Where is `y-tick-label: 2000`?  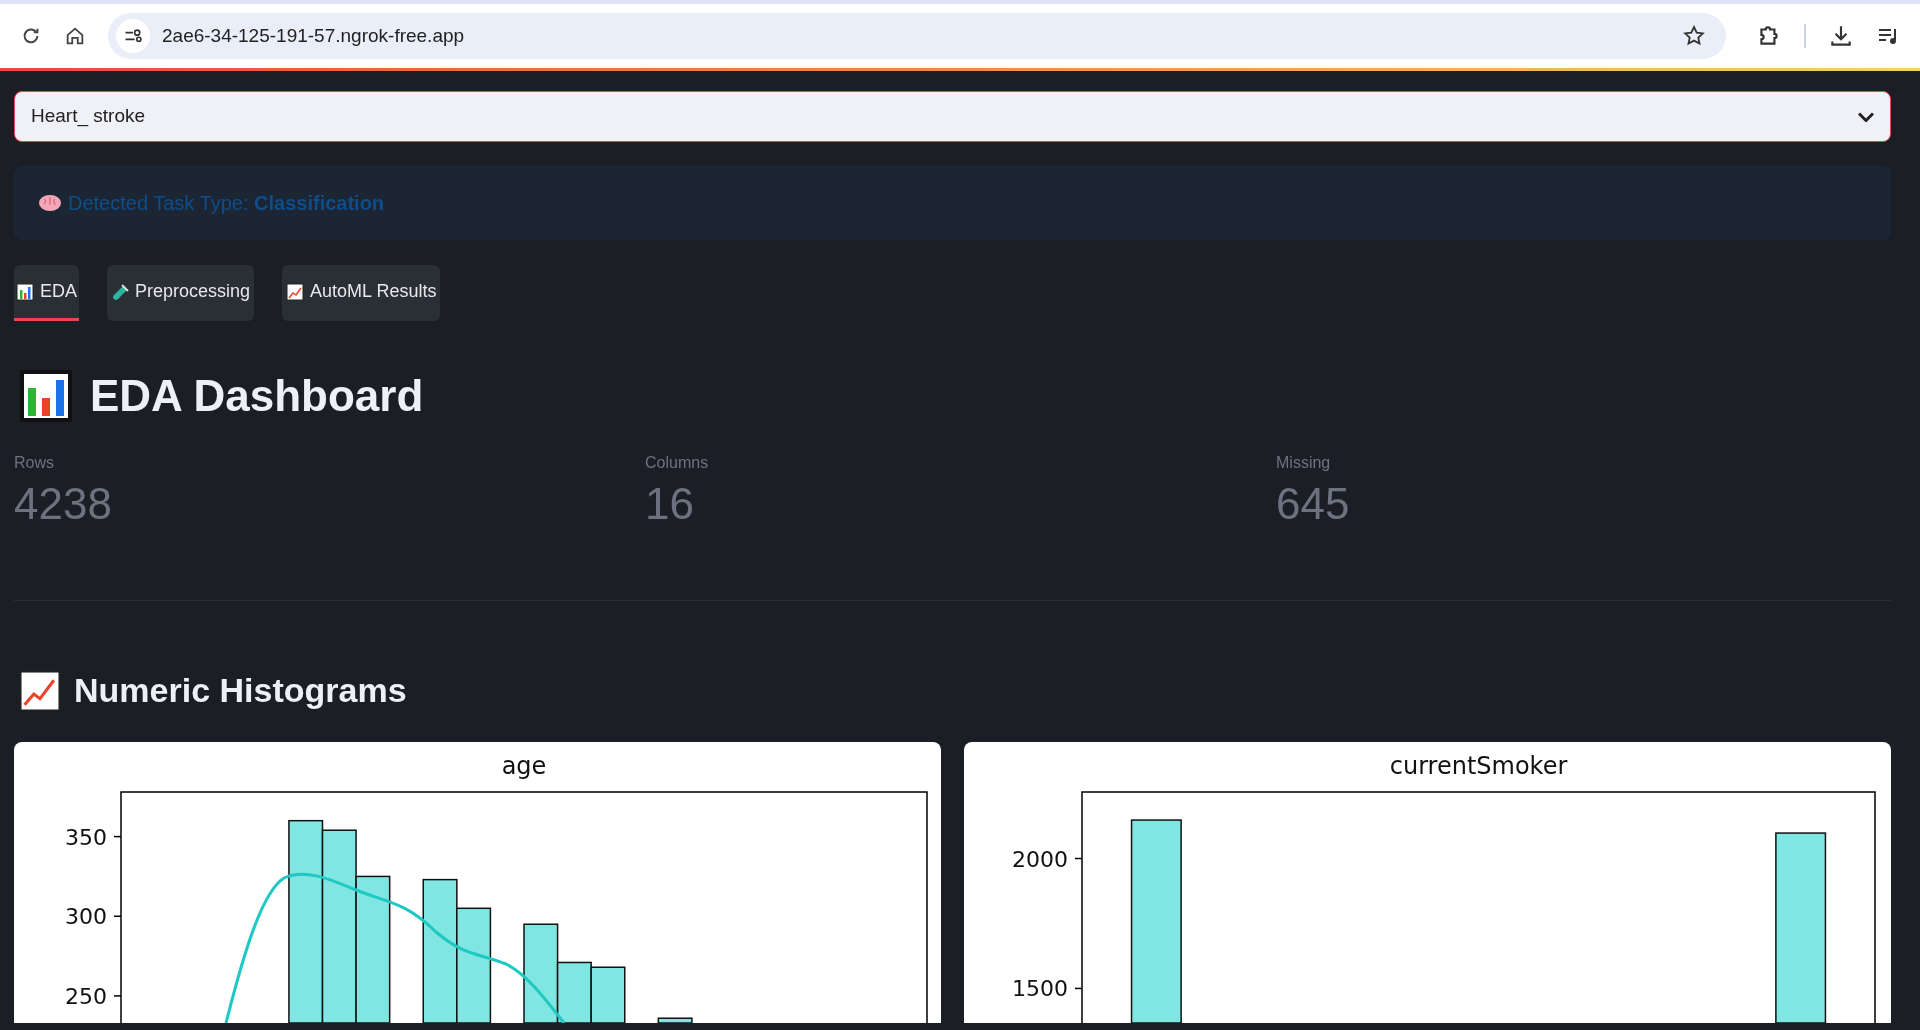 y-tick-label: 2000 is located at coordinates (1040, 859).